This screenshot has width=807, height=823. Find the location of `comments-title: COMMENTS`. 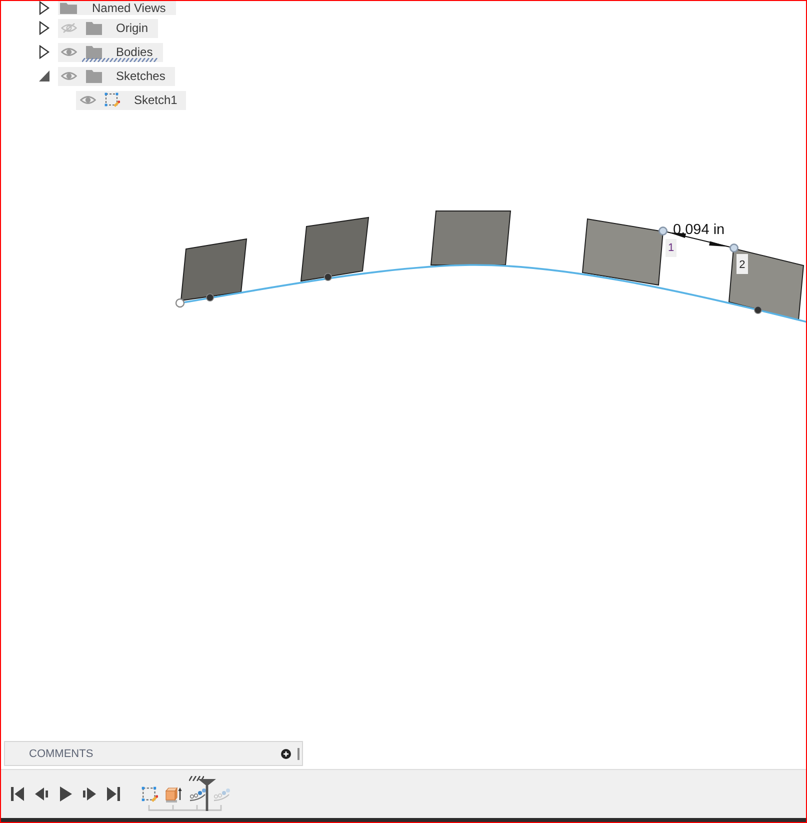

comments-title: COMMENTS is located at coordinates (61, 754).